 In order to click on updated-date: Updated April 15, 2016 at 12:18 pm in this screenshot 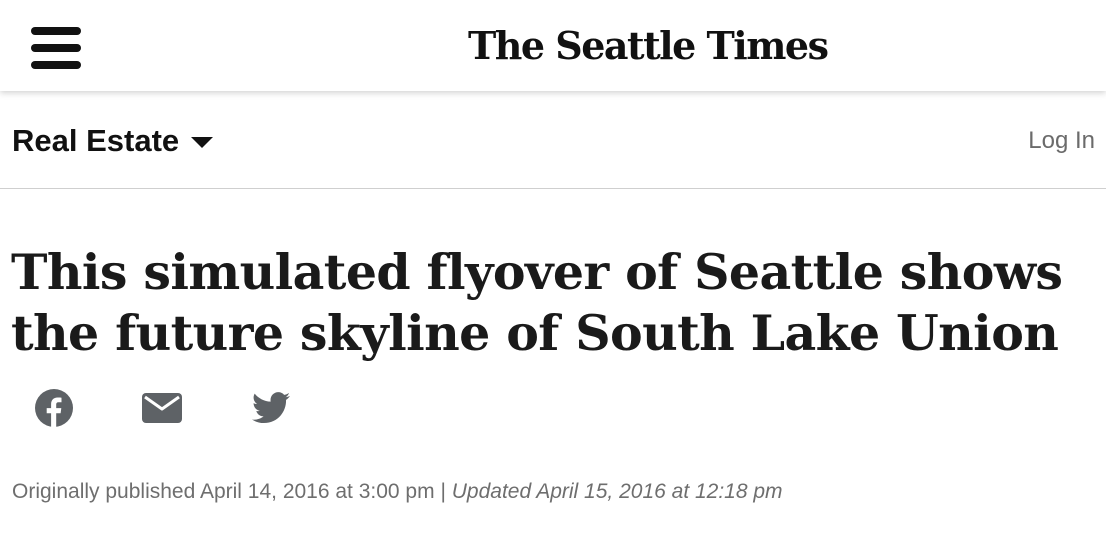, I will do `click(617, 491)`.